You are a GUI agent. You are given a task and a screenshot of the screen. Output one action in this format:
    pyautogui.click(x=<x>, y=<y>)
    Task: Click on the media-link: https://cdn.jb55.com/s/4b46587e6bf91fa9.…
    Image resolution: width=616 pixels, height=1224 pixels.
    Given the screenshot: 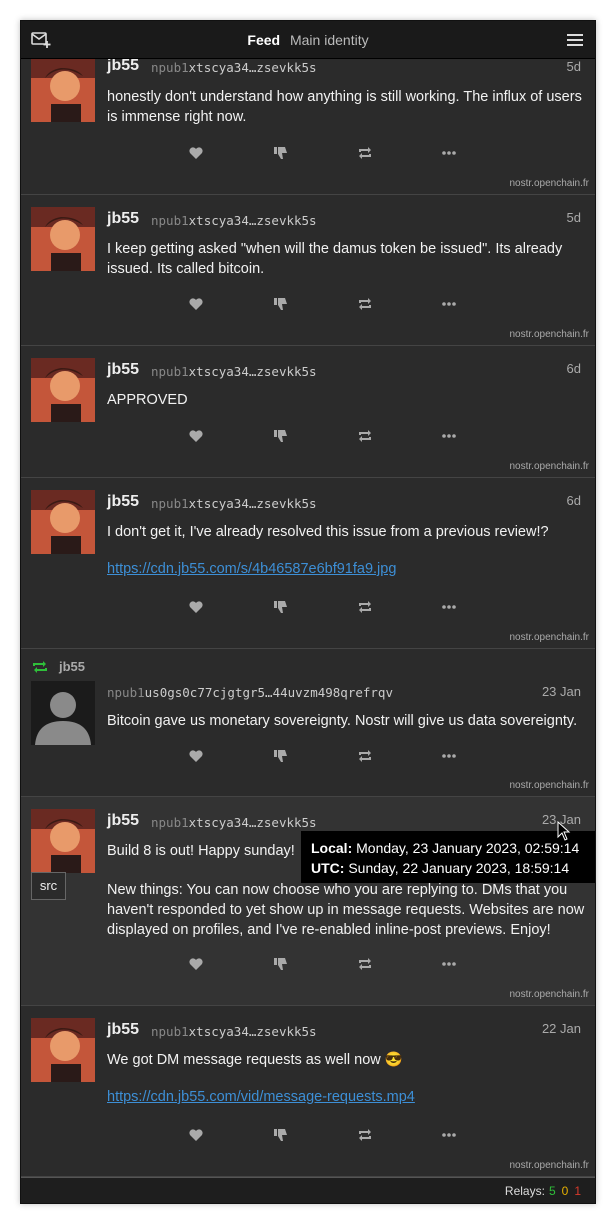 What is the action you would take?
    pyautogui.click(x=251, y=569)
    